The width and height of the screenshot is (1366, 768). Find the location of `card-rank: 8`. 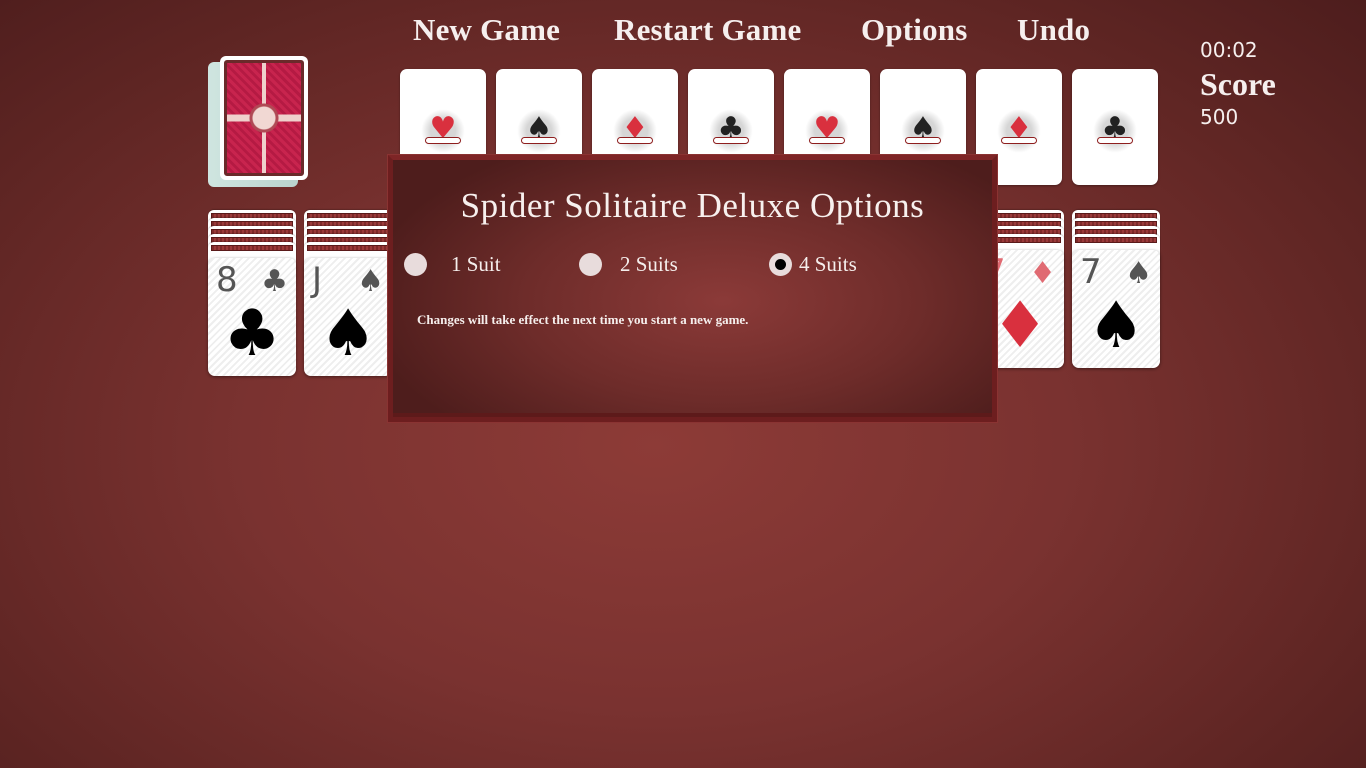

card-rank: 8 is located at coordinates (227, 280).